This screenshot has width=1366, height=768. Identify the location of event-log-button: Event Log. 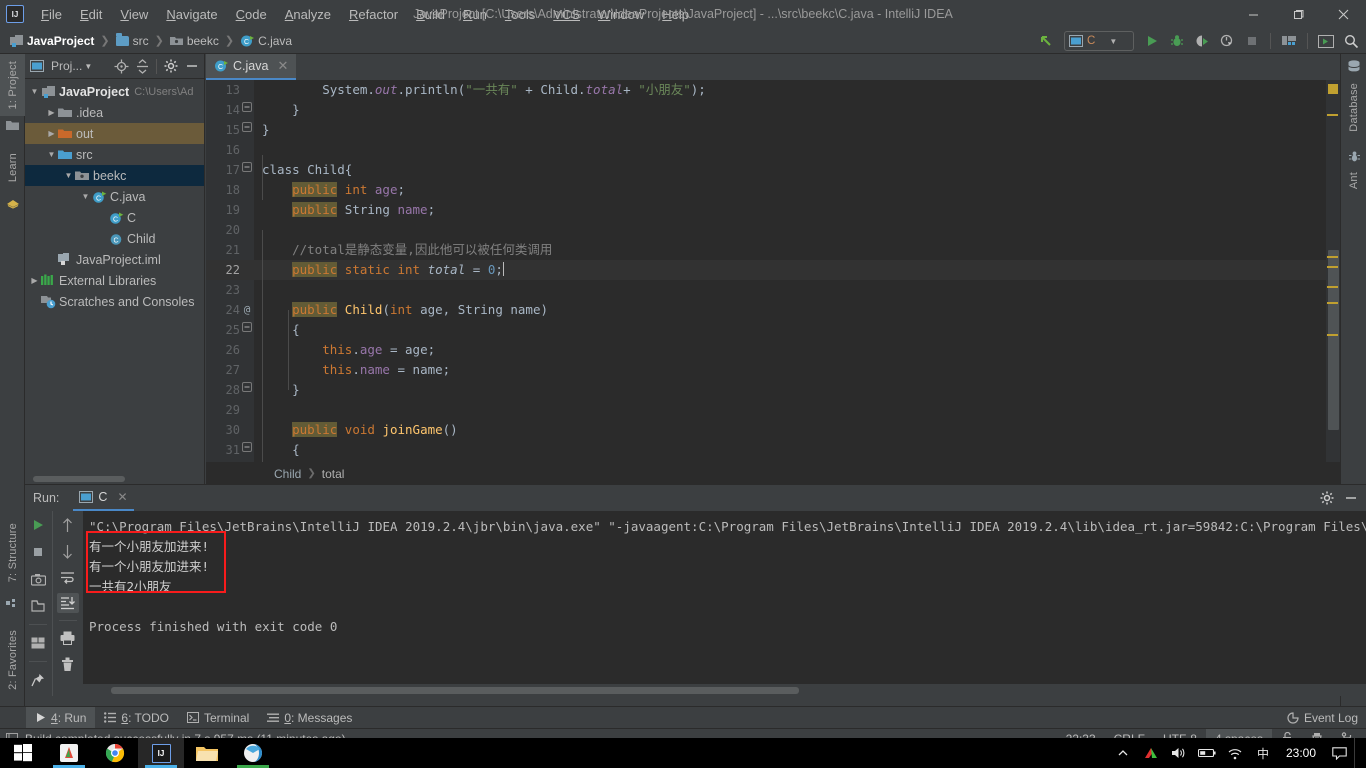
(1322, 718).